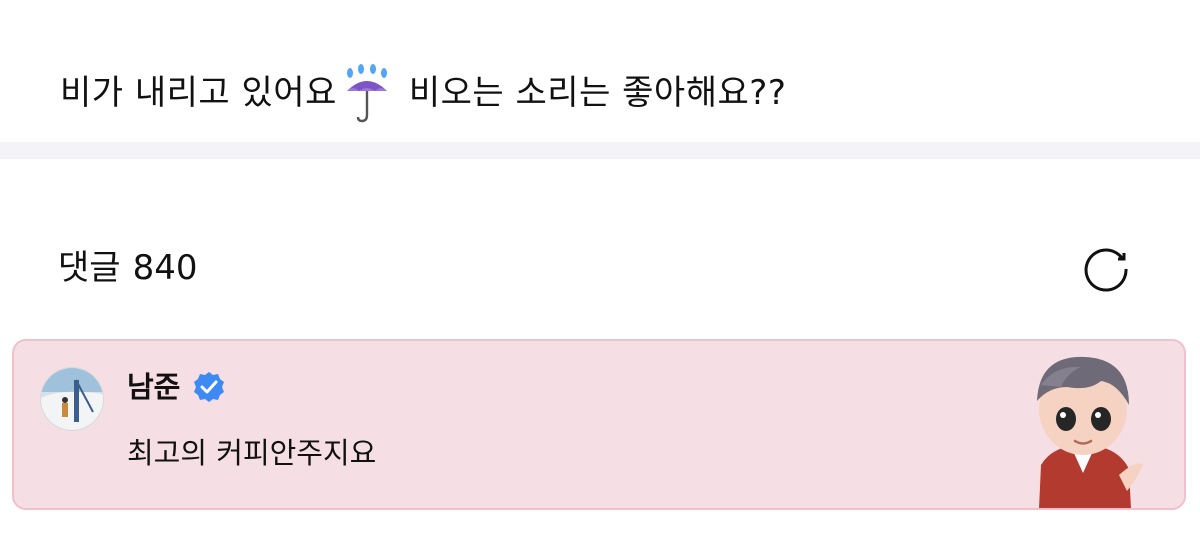  I want to click on name-row: 남준, so click(176, 387).